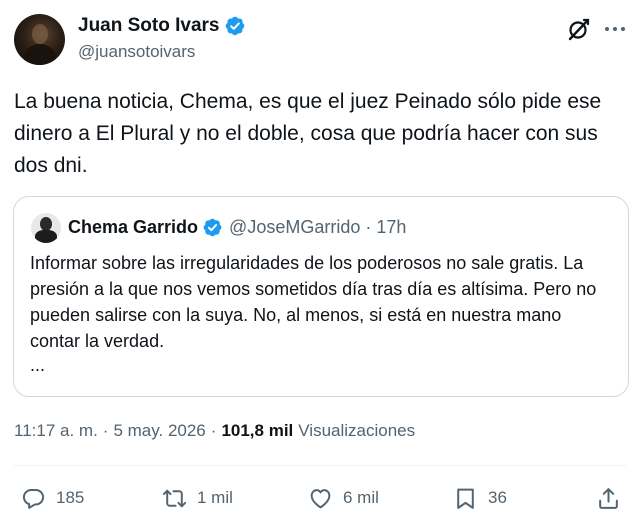 This screenshot has height=520, width=641. What do you see at coordinates (356, 431) in the screenshot?
I see `views-label: Visualizaciones` at bounding box center [356, 431].